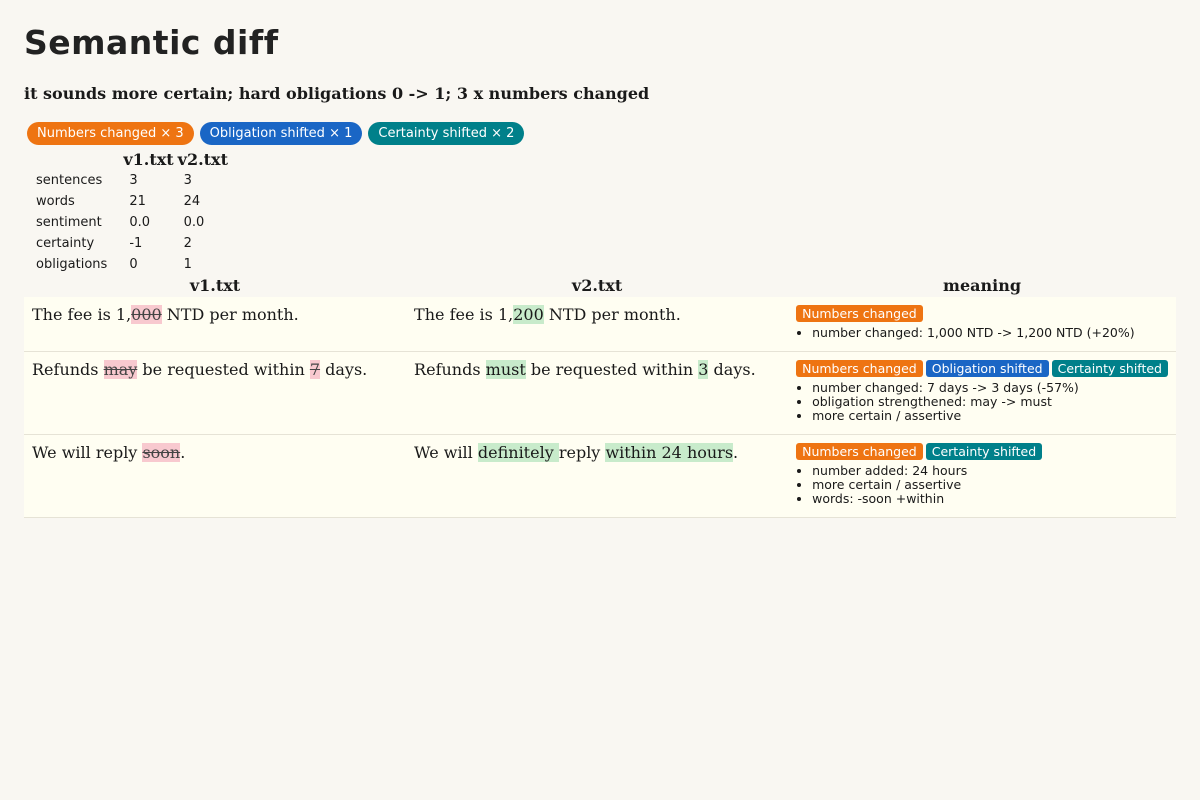 This screenshot has width=1200, height=800. Describe the element at coordinates (133, 264) in the screenshot. I see `stats-v1-value: 0` at that location.